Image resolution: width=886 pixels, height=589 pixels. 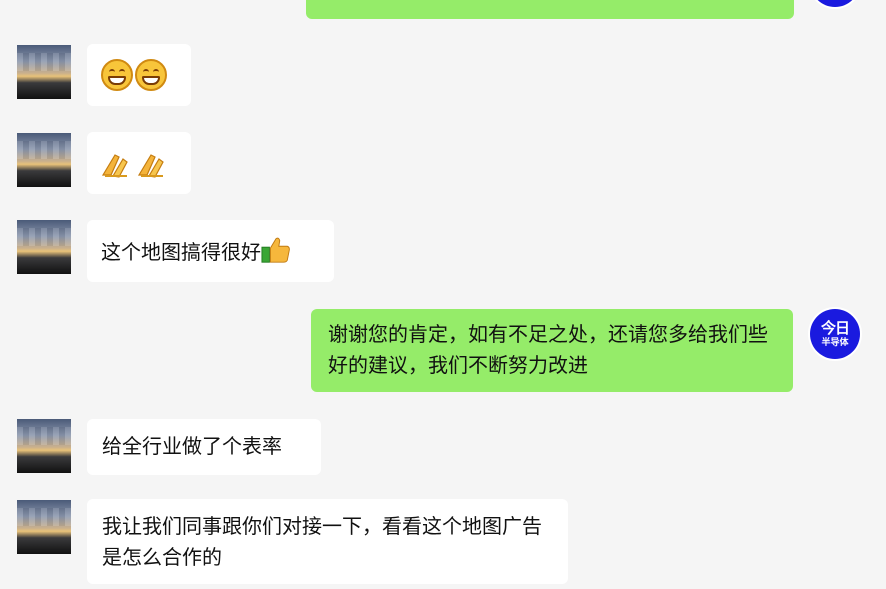 What do you see at coordinates (835, 342) in the screenshot?
I see `avatar-logo-line2: 半导体` at bounding box center [835, 342].